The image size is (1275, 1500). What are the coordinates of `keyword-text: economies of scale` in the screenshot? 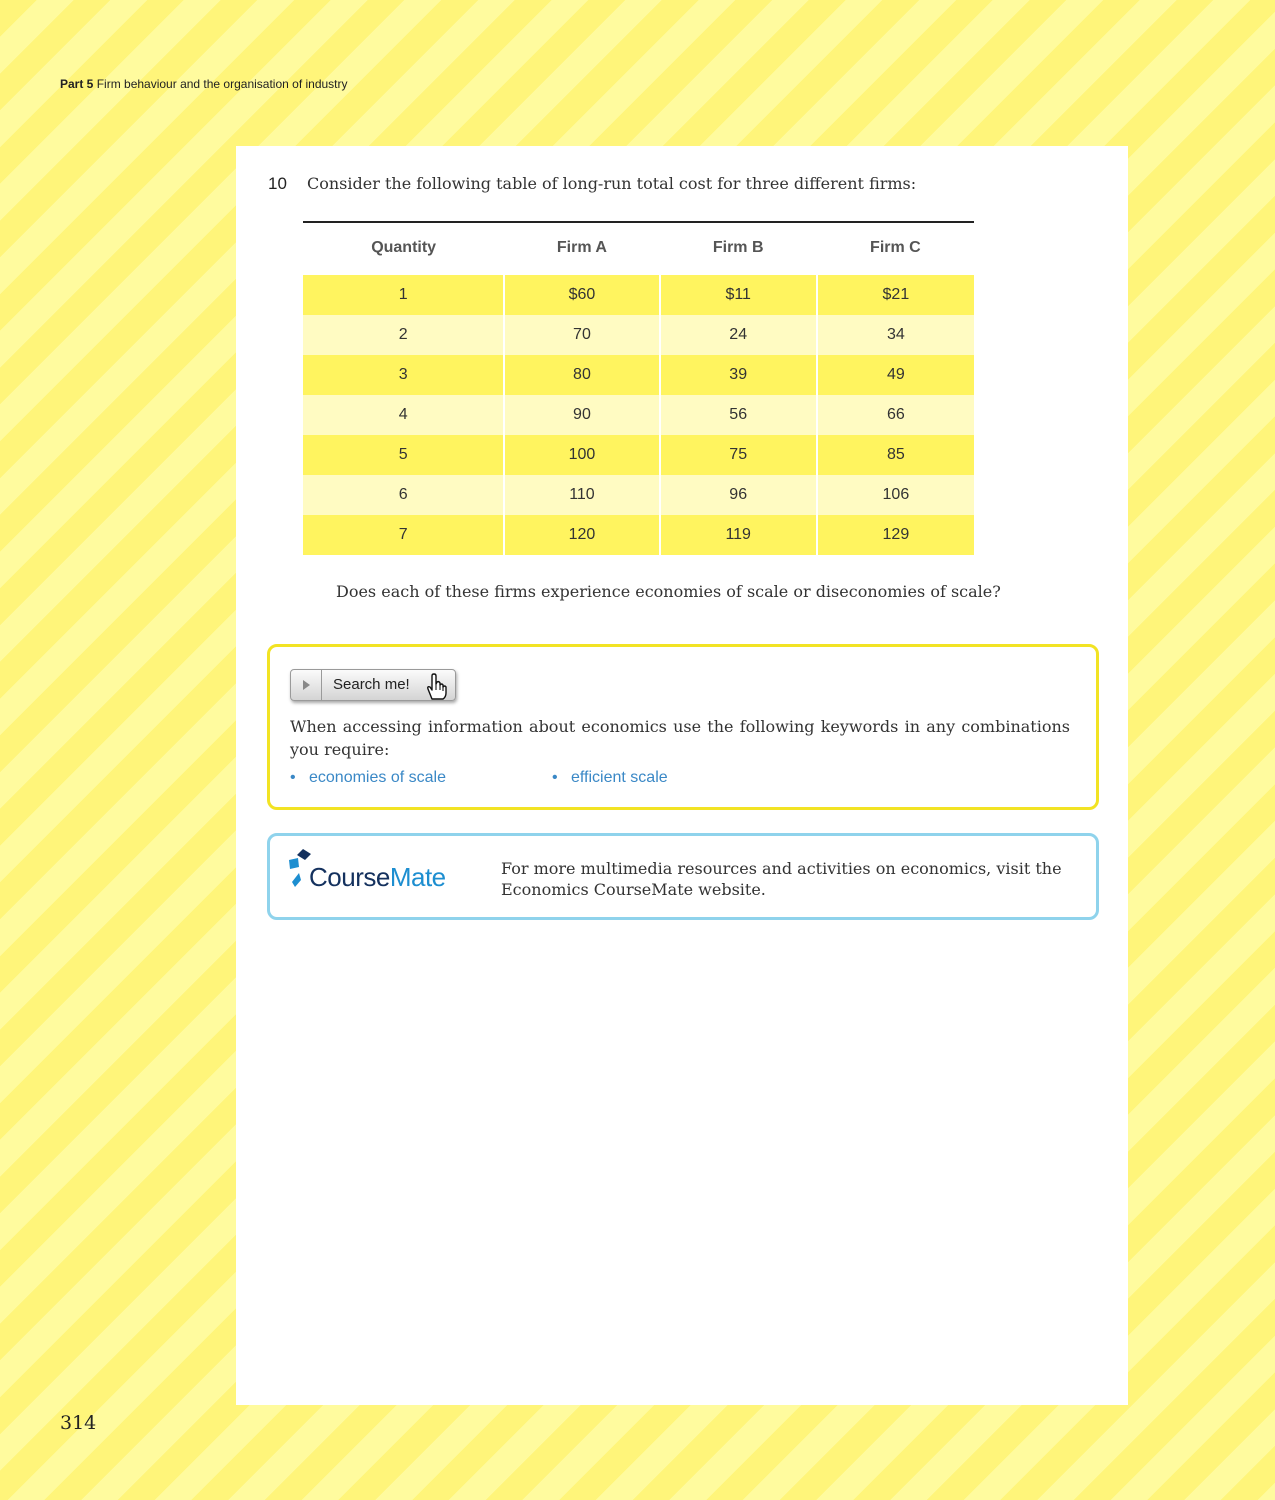 It's located at (377, 777).